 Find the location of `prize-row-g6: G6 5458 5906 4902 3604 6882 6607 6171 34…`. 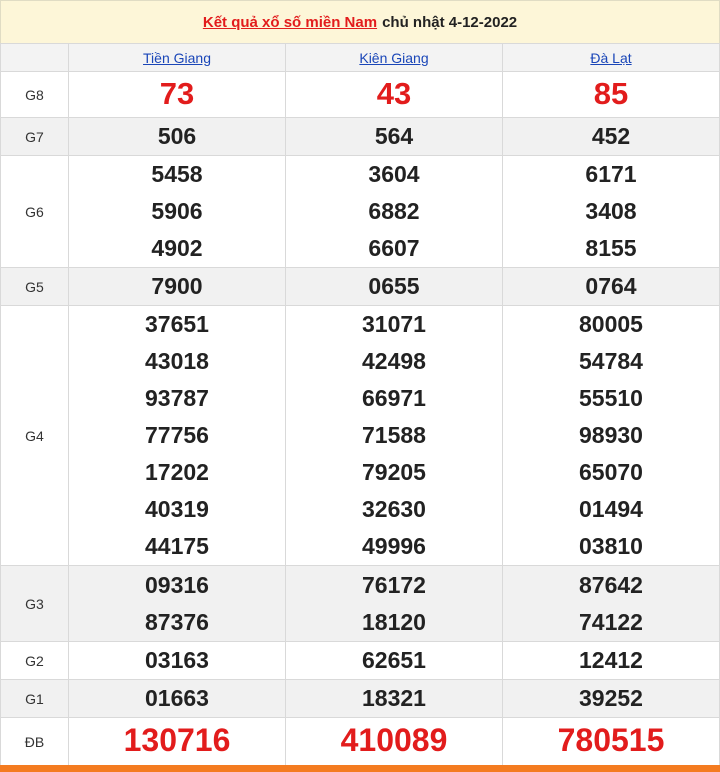

prize-row-g6: G6 5458 5906 4902 3604 6882 6607 6171 34… is located at coordinates (360, 211).